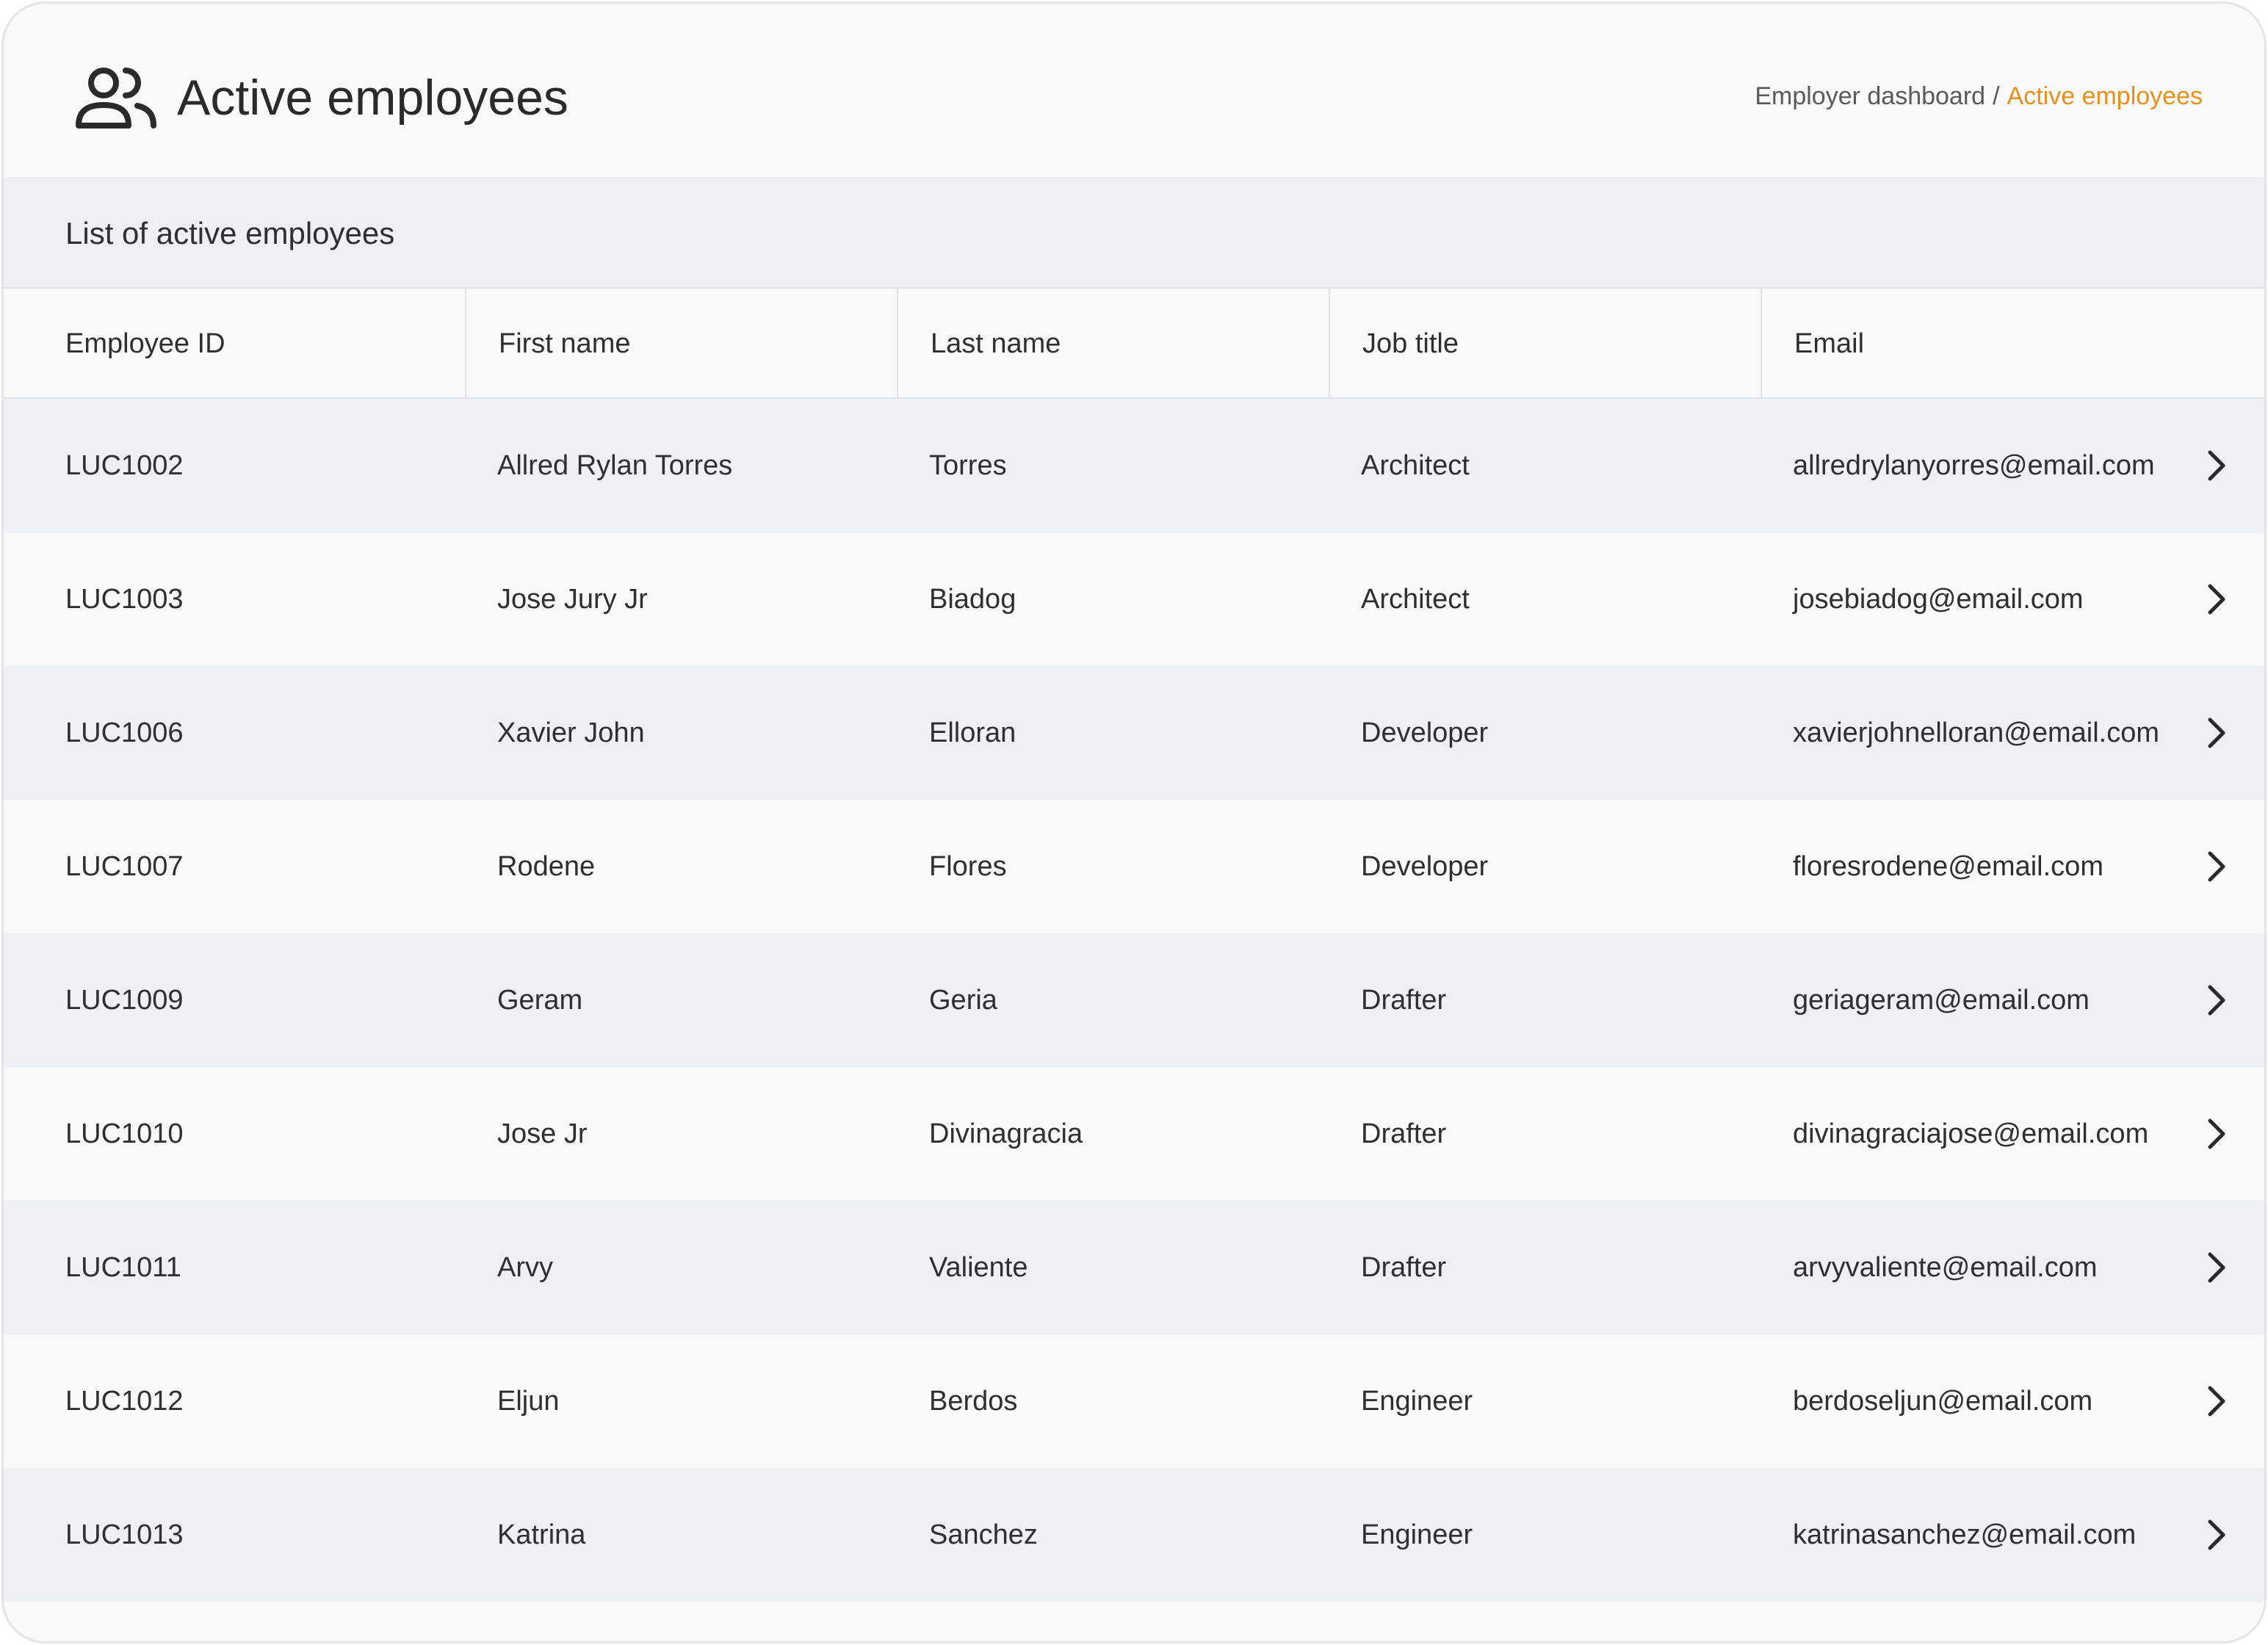  I want to click on column-header-first-name: First name, so click(682, 343).